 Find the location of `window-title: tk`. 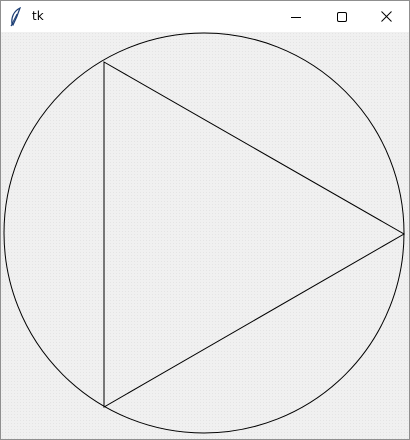

window-title: tk is located at coordinates (38, 16).